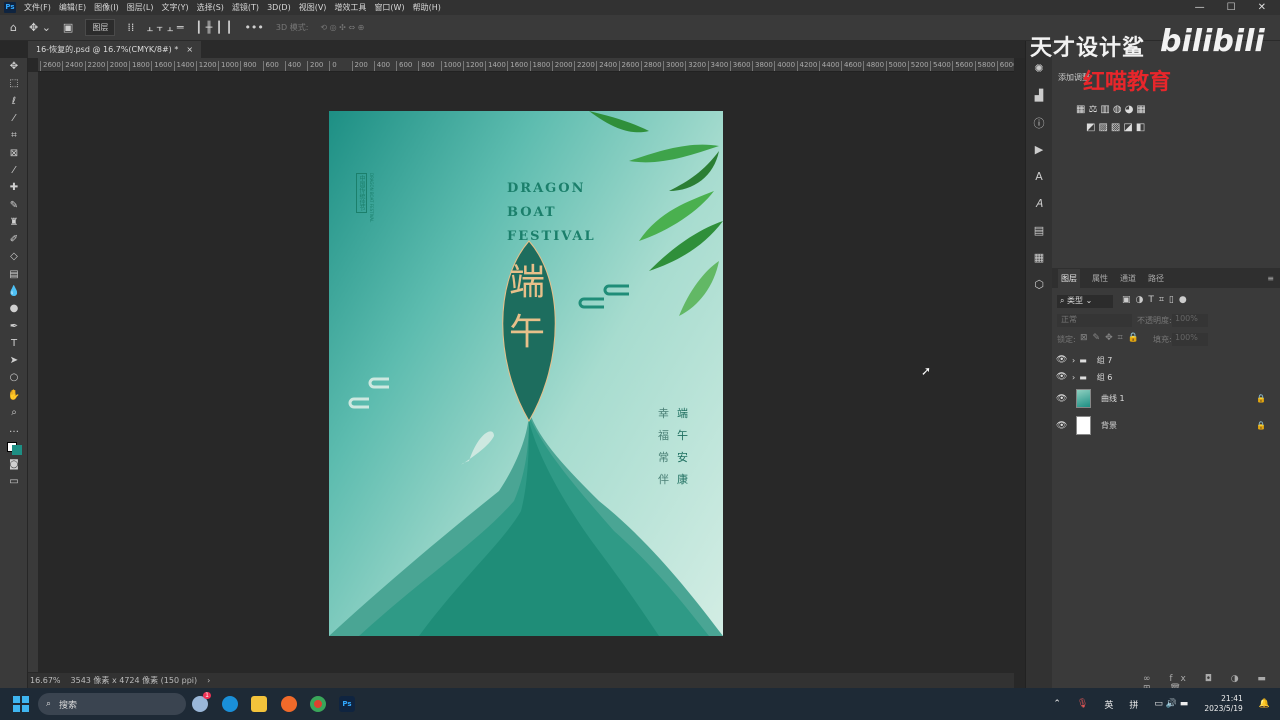 Image resolution: width=1280 pixels, height=720 pixels. Describe the element at coordinates (1190, 339) in the screenshot. I see `fill-input: 100%` at that location.